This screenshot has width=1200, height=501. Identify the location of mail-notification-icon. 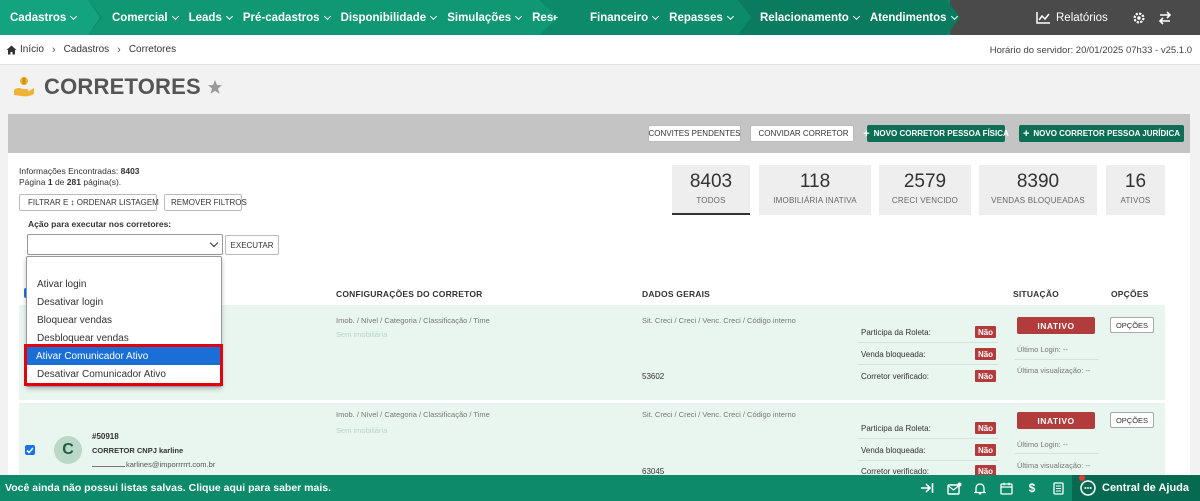
(954, 488).